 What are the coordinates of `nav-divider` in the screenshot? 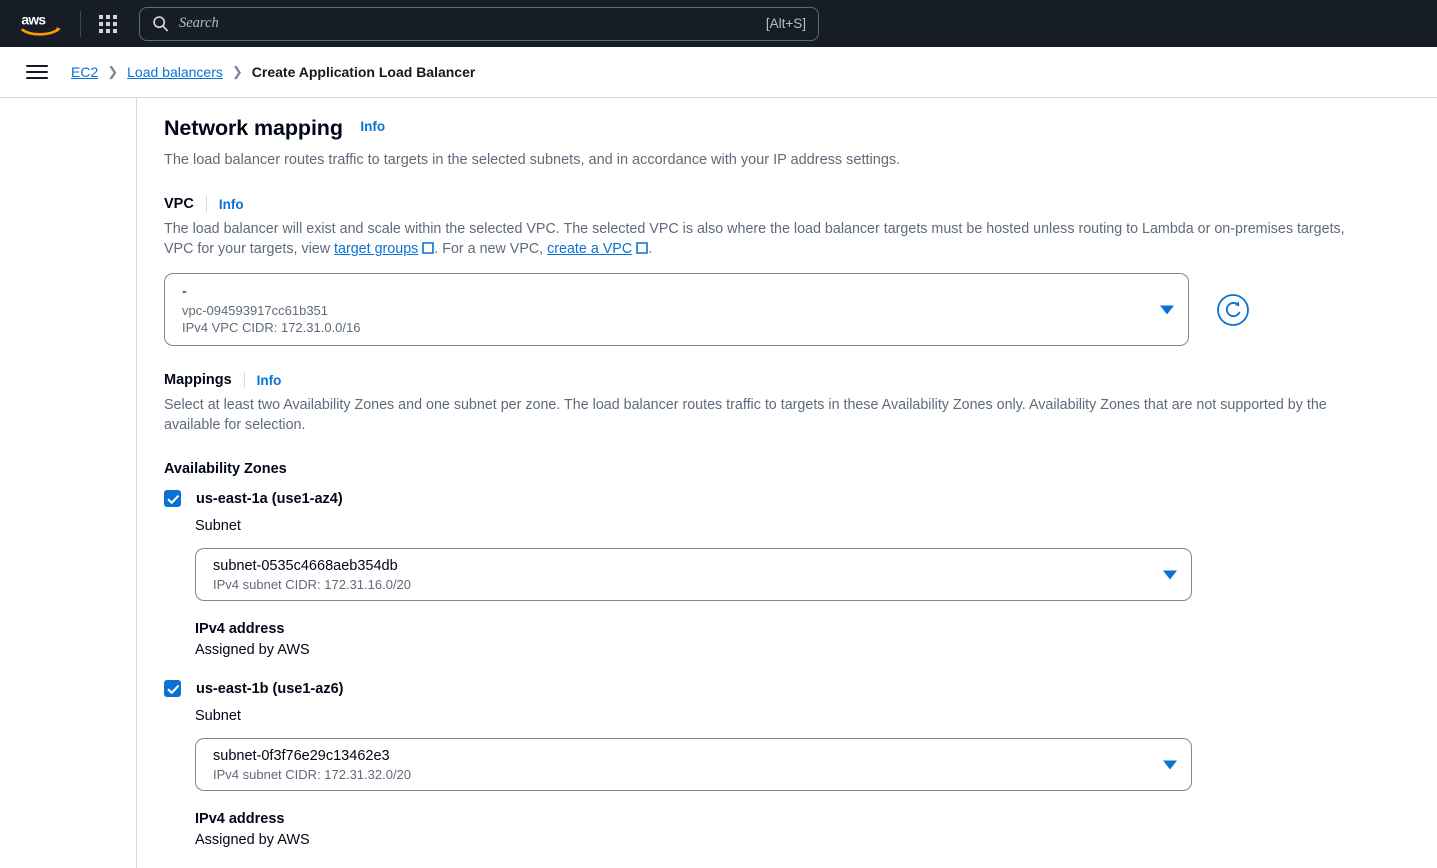 It's located at (80, 23).